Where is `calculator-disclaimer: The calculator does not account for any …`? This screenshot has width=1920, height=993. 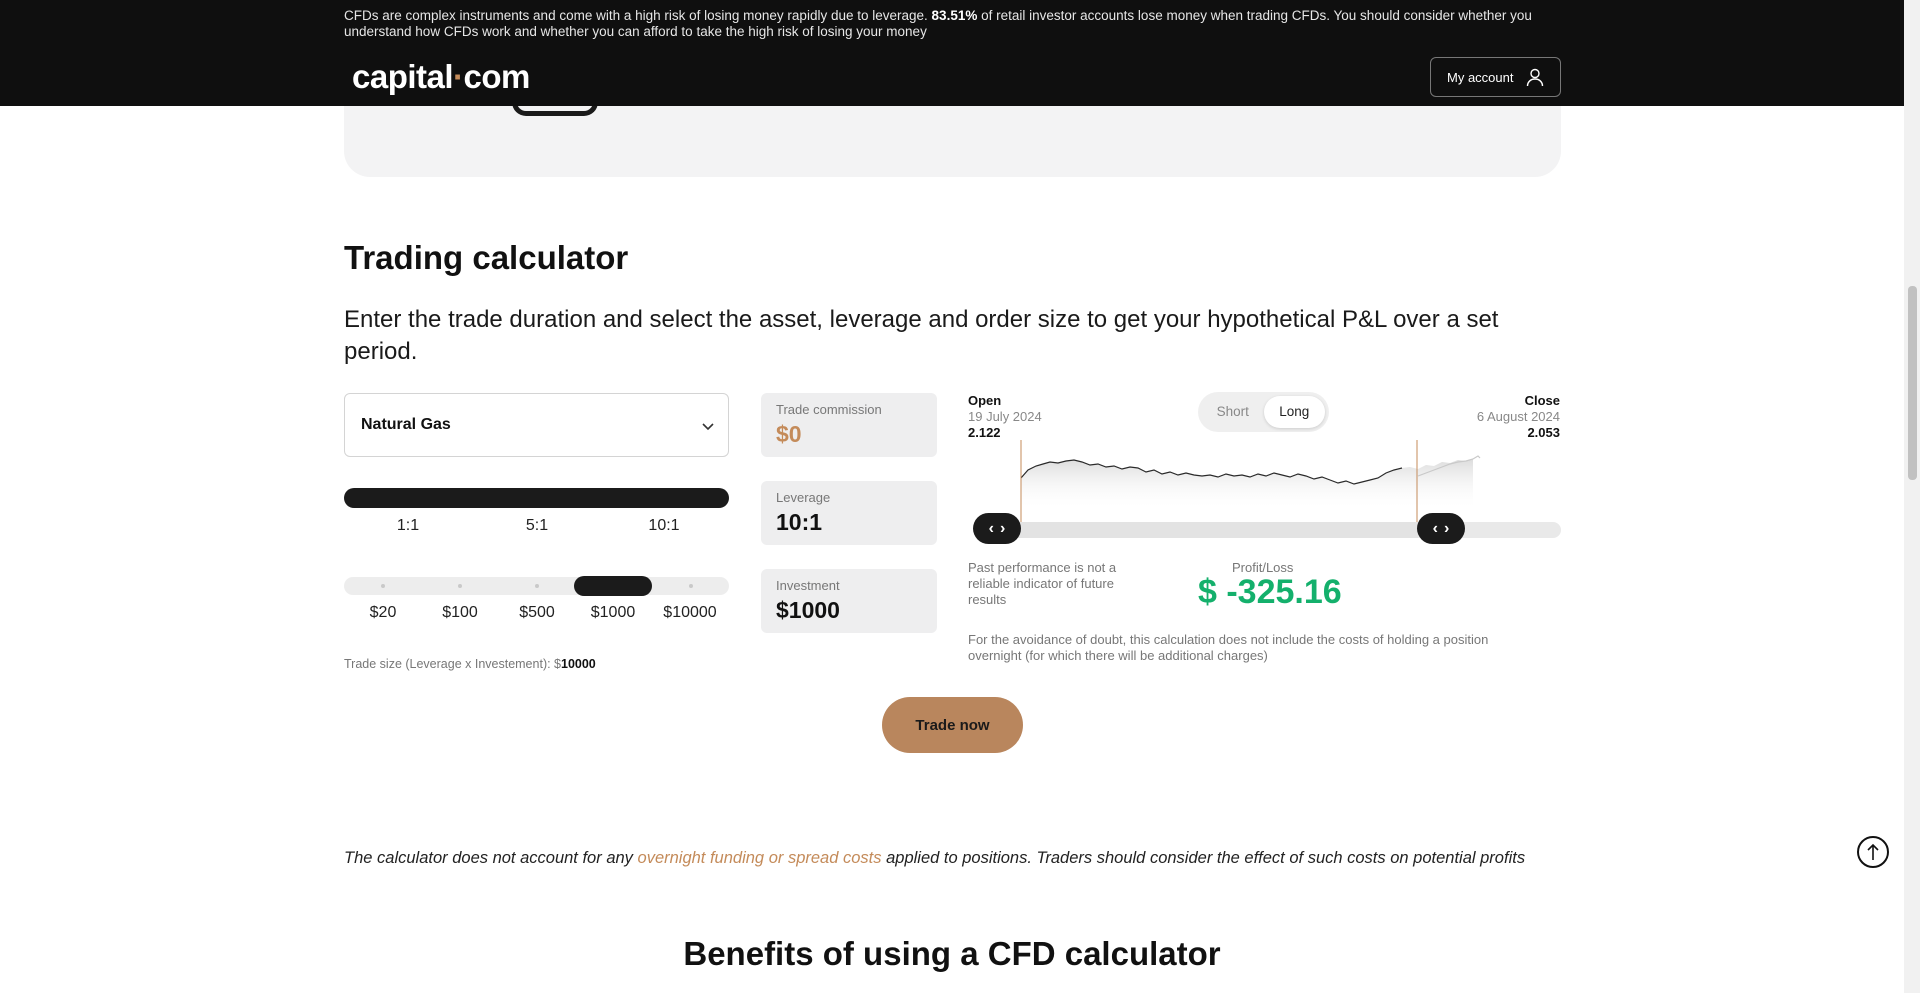 calculator-disclaimer: The calculator does not account for any … is located at coordinates (935, 858).